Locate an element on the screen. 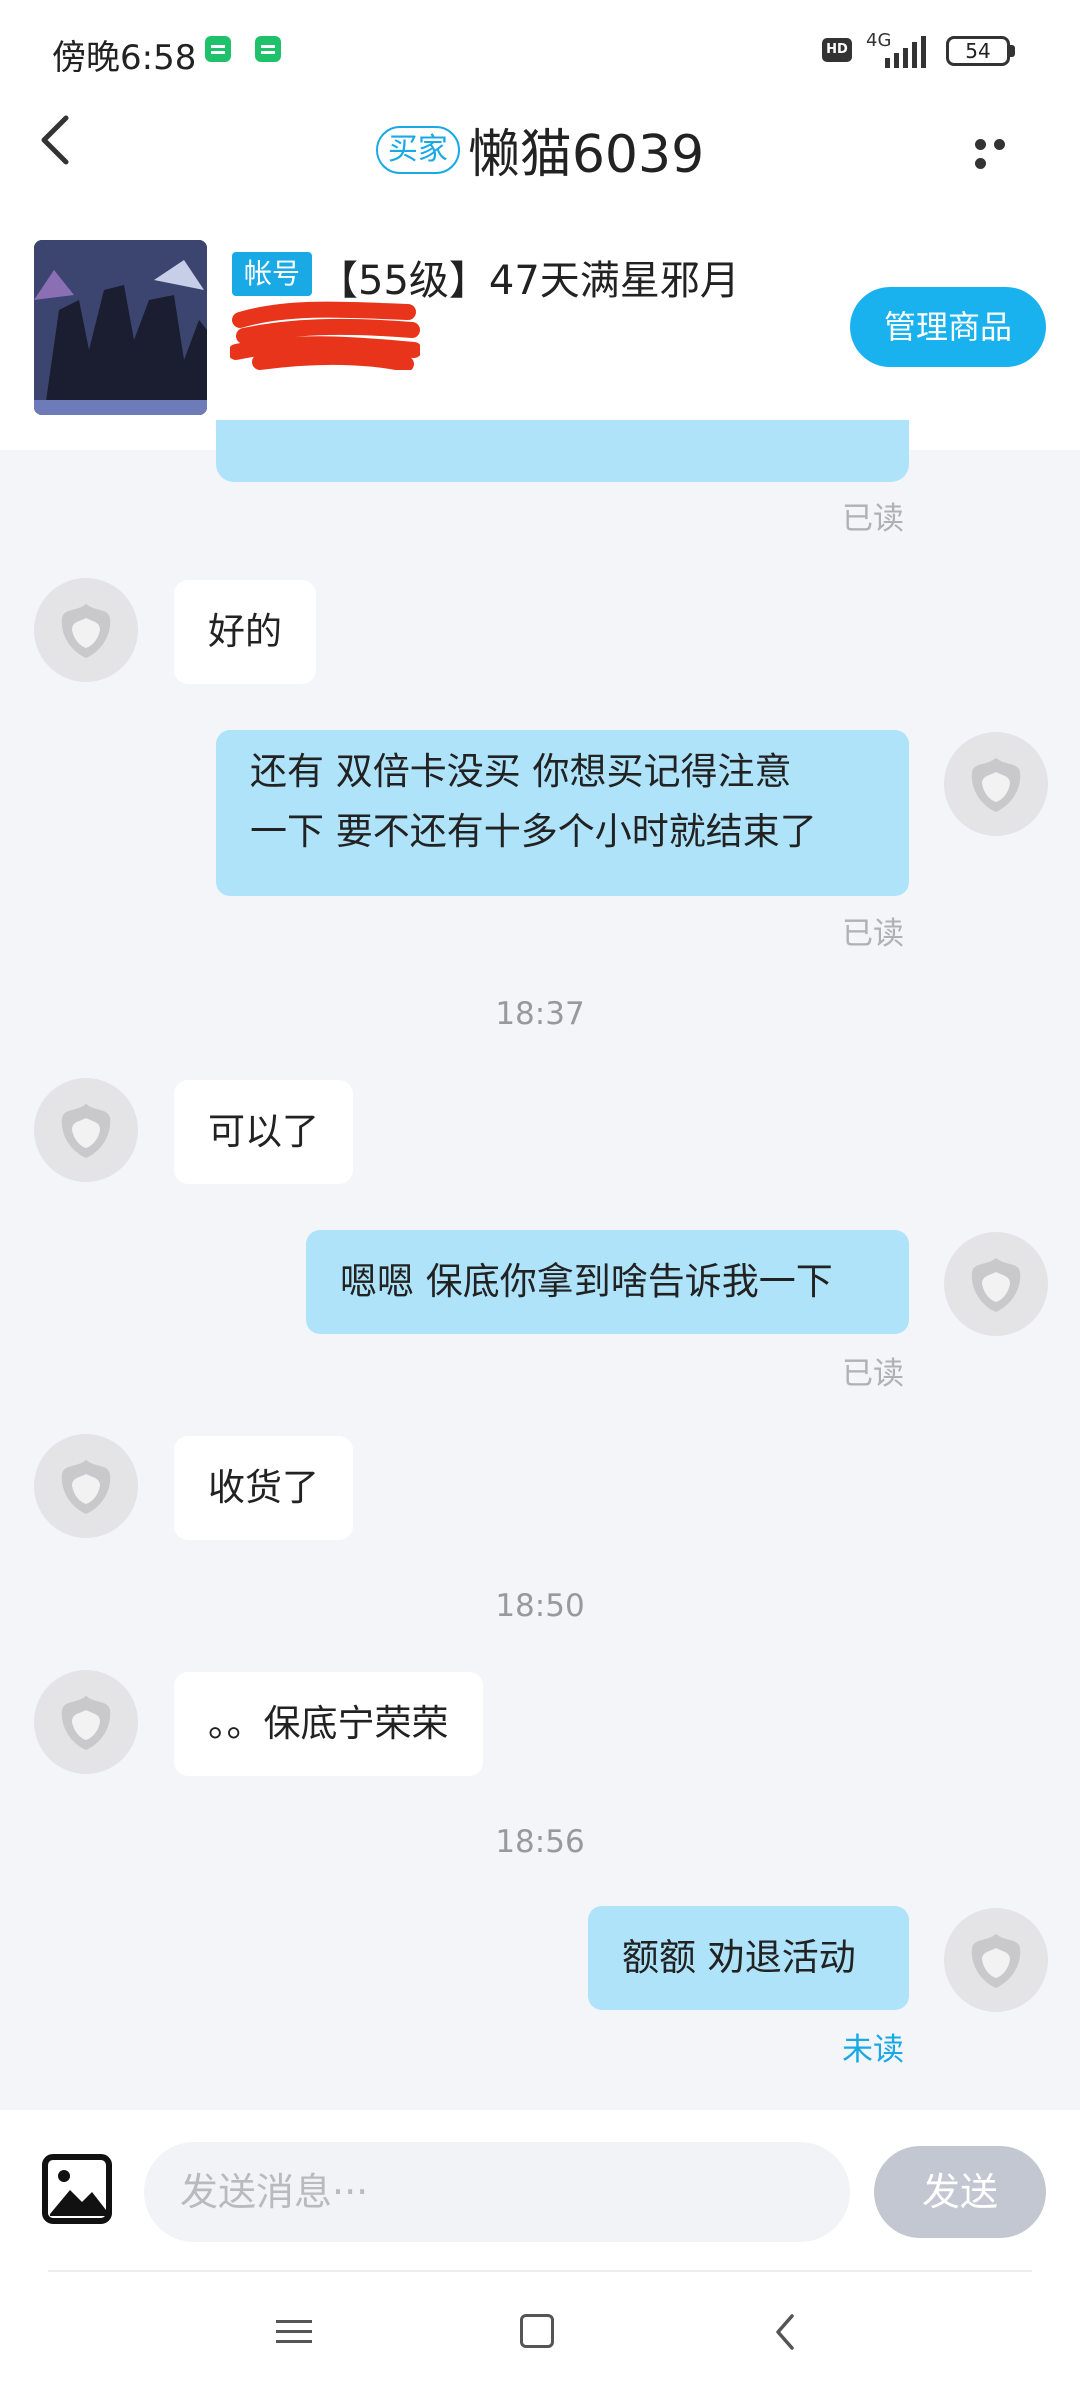 The image size is (1080, 2400). manage-product-button: 管理商品 is located at coordinates (948, 327).